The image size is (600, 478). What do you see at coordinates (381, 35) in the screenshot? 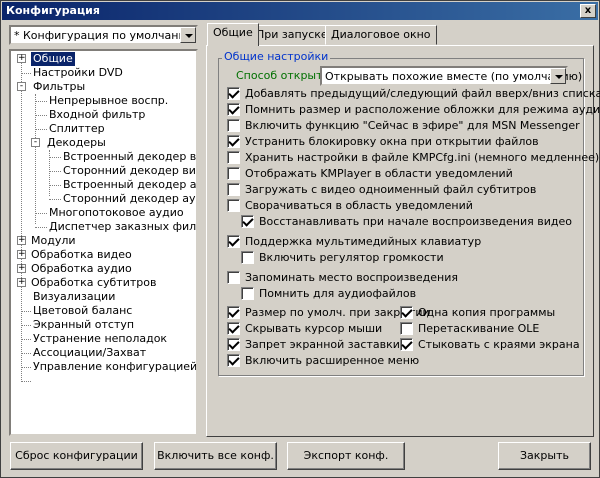
I see `tab-dialog: Диалоговое окно` at bounding box center [381, 35].